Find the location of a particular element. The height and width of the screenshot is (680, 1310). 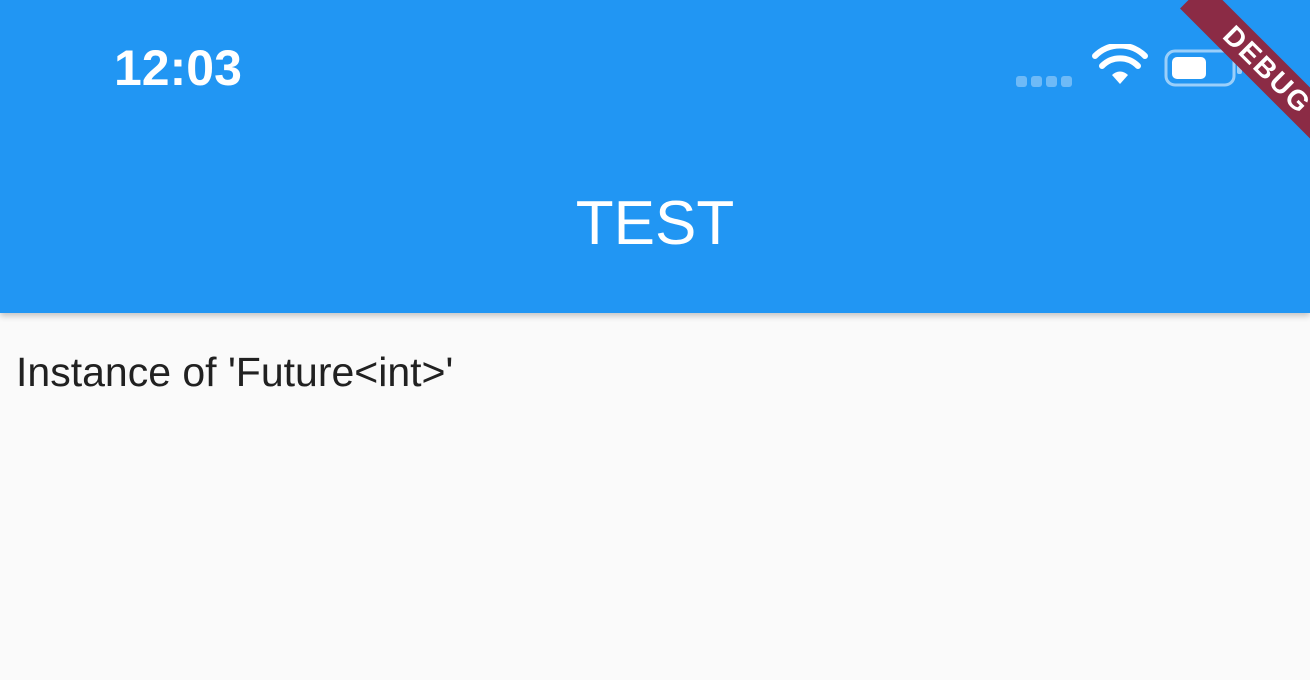

future-result-text: Instance of 'Future<int>' is located at coordinates (235, 372).